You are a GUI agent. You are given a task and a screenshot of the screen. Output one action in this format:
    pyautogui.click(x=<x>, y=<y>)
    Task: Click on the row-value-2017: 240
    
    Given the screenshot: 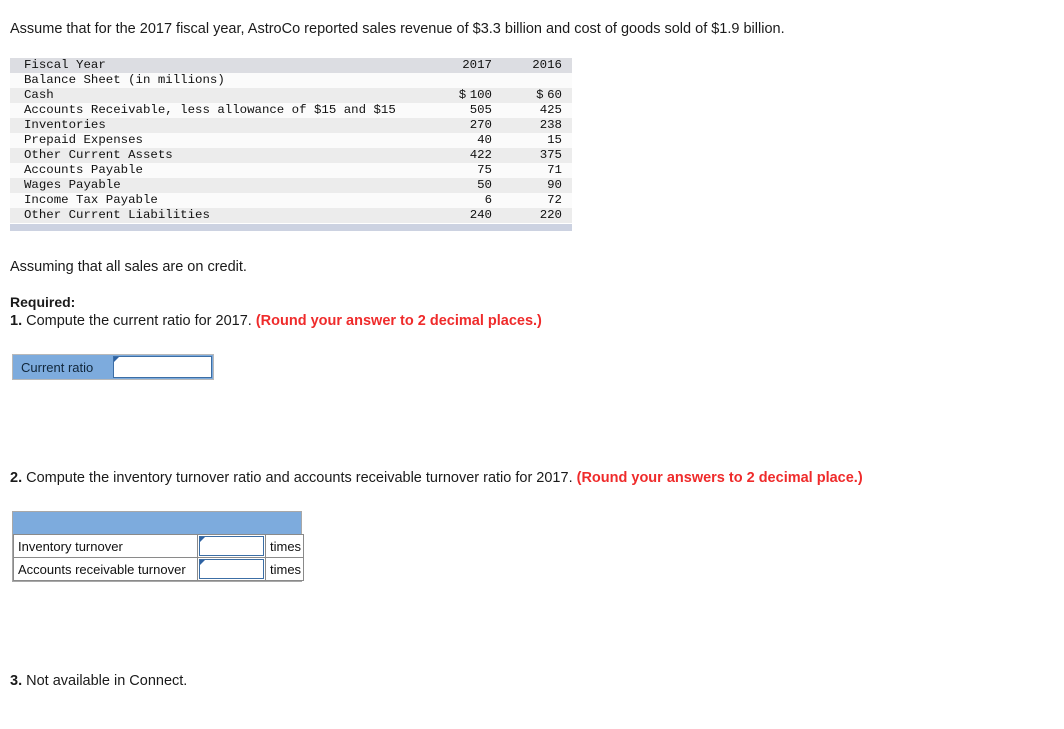 What is the action you would take?
    pyautogui.click(x=465, y=215)
    